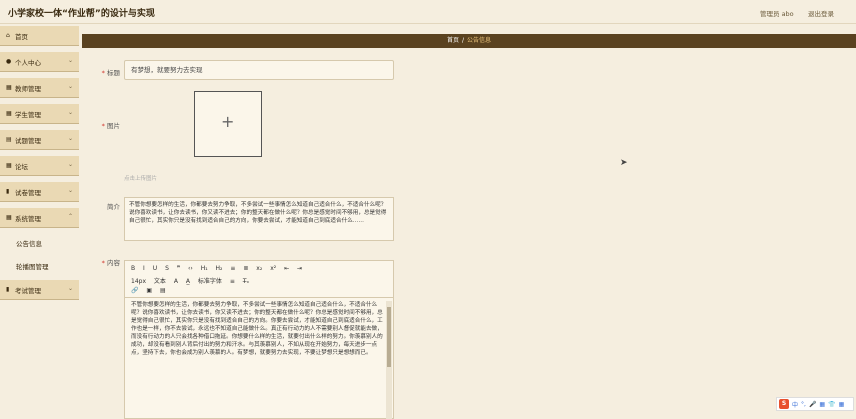 The image size is (856, 419). What do you see at coordinates (28, 290) in the screenshot?
I see `sidebar-item-label: 考试管理` at bounding box center [28, 290].